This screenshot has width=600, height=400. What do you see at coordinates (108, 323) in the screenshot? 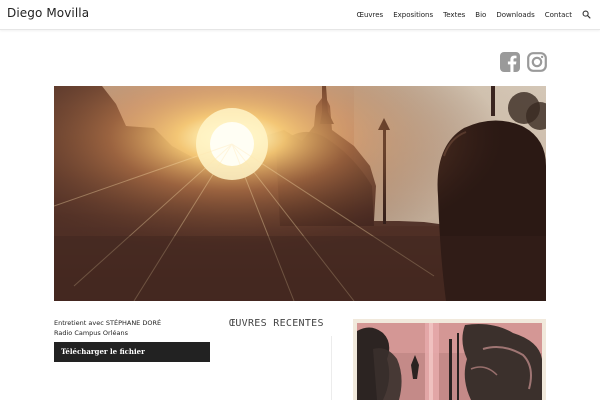
I see `interview-title: Entretient avec STÉPHANE DORÉ` at bounding box center [108, 323].